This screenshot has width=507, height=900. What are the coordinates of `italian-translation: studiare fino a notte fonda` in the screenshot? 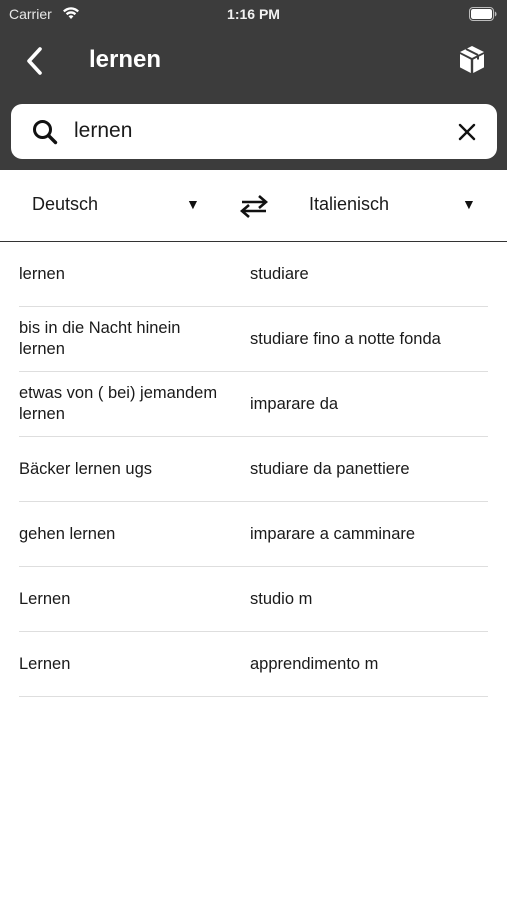 It's located at (345, 338).